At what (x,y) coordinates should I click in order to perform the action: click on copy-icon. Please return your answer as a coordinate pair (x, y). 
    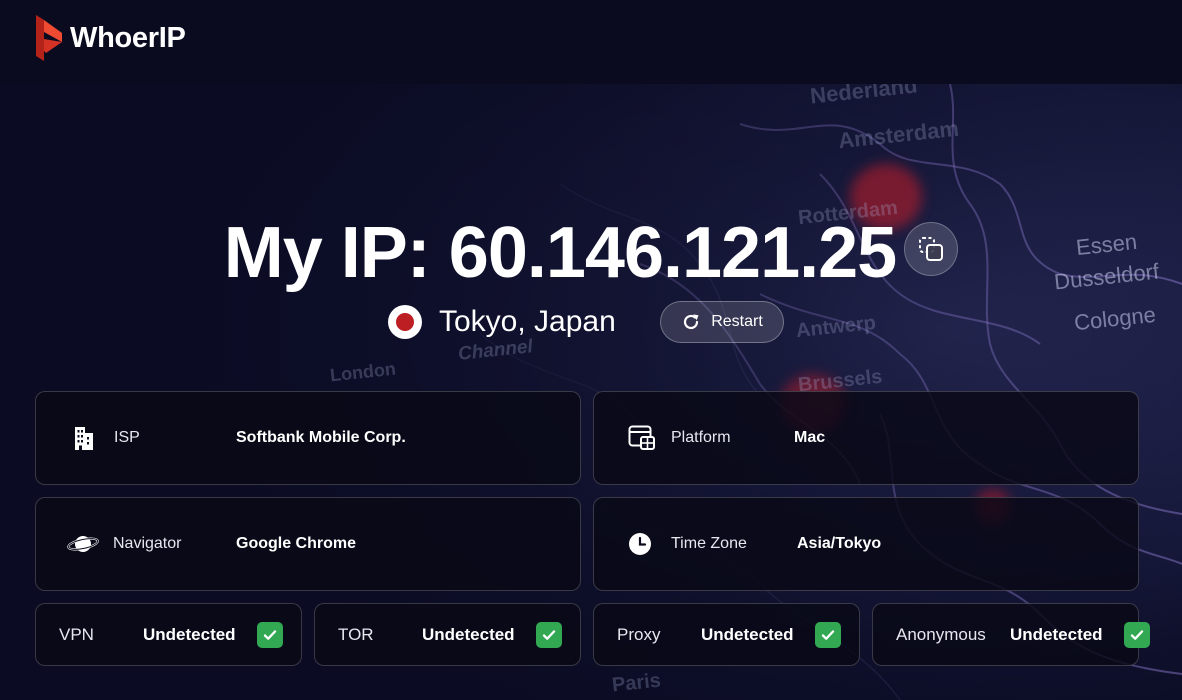
    Looking at the image, I should click on (931, 249).